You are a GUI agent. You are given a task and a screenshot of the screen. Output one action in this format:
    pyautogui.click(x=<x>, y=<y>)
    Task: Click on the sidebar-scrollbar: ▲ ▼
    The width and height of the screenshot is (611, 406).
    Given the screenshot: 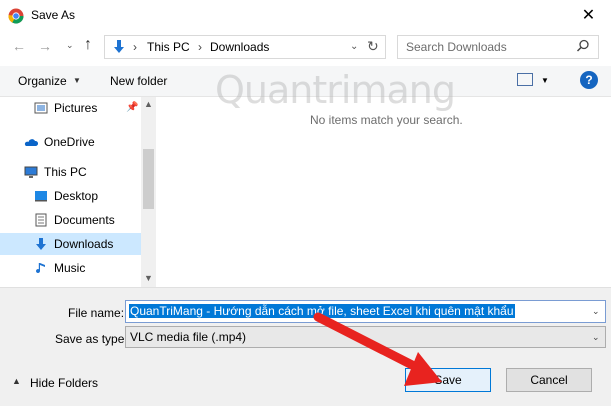 What is the action you would take?
    pyautogui.click(x=148, y=192)
    